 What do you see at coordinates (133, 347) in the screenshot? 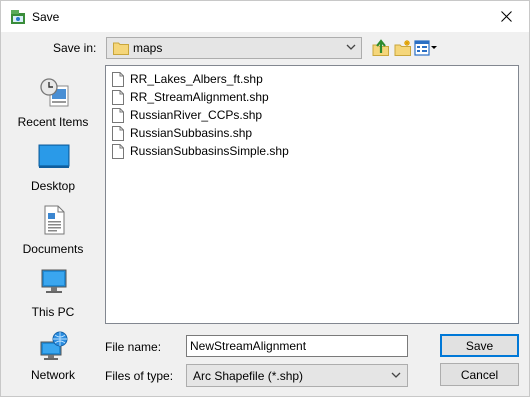
I see `file-name-label: File name:` at bounding box center [133, 347].